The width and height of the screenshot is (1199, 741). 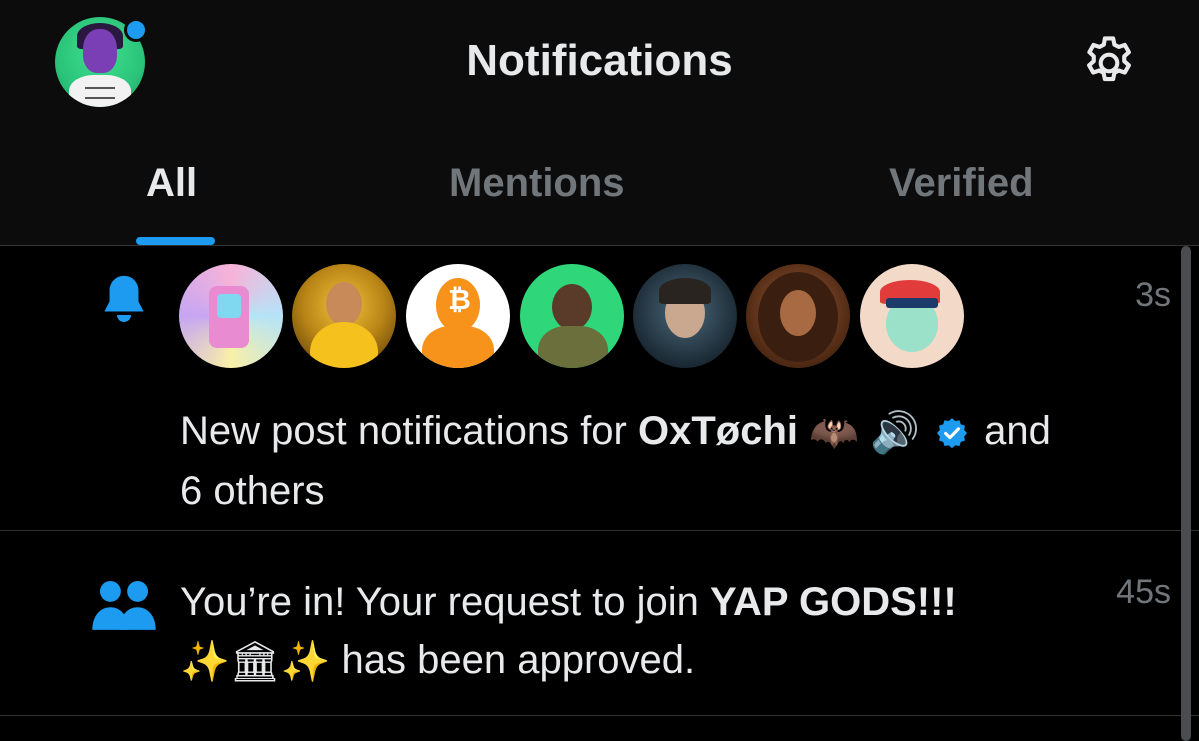 I want to click on page-title: Notifications, so click(x=599, y=60).